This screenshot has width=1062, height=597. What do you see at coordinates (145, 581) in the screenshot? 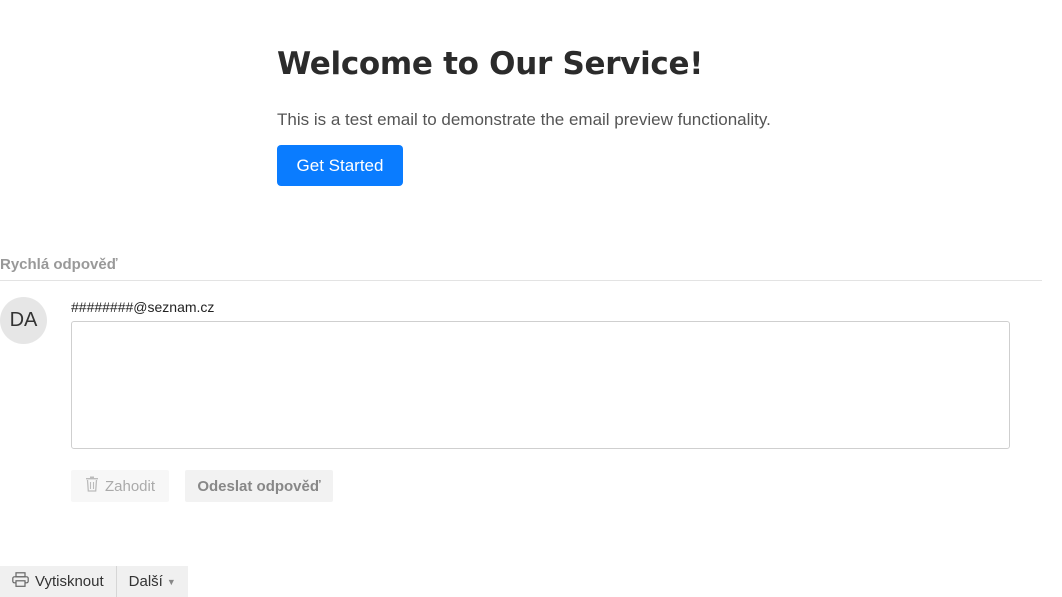
I see `more-label: Další` at bounding box center [145, 581].